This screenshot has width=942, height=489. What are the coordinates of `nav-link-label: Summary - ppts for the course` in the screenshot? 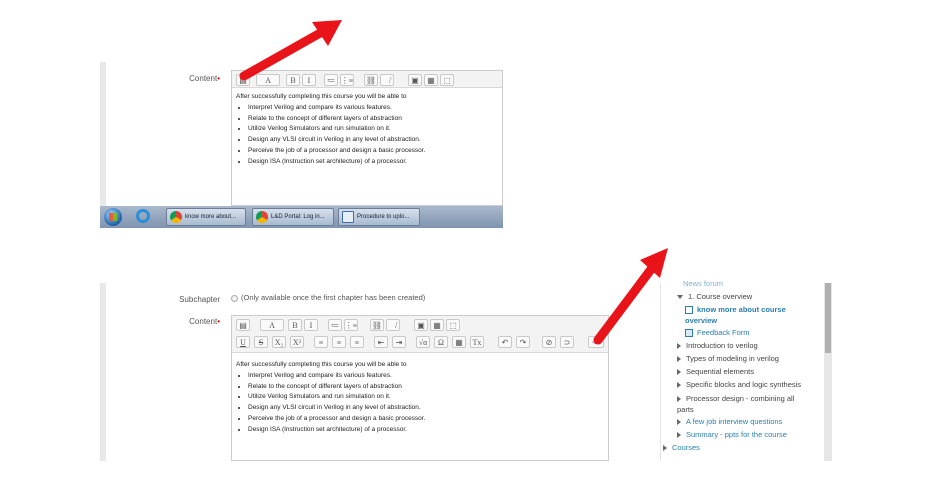 It's located at (736, 434).